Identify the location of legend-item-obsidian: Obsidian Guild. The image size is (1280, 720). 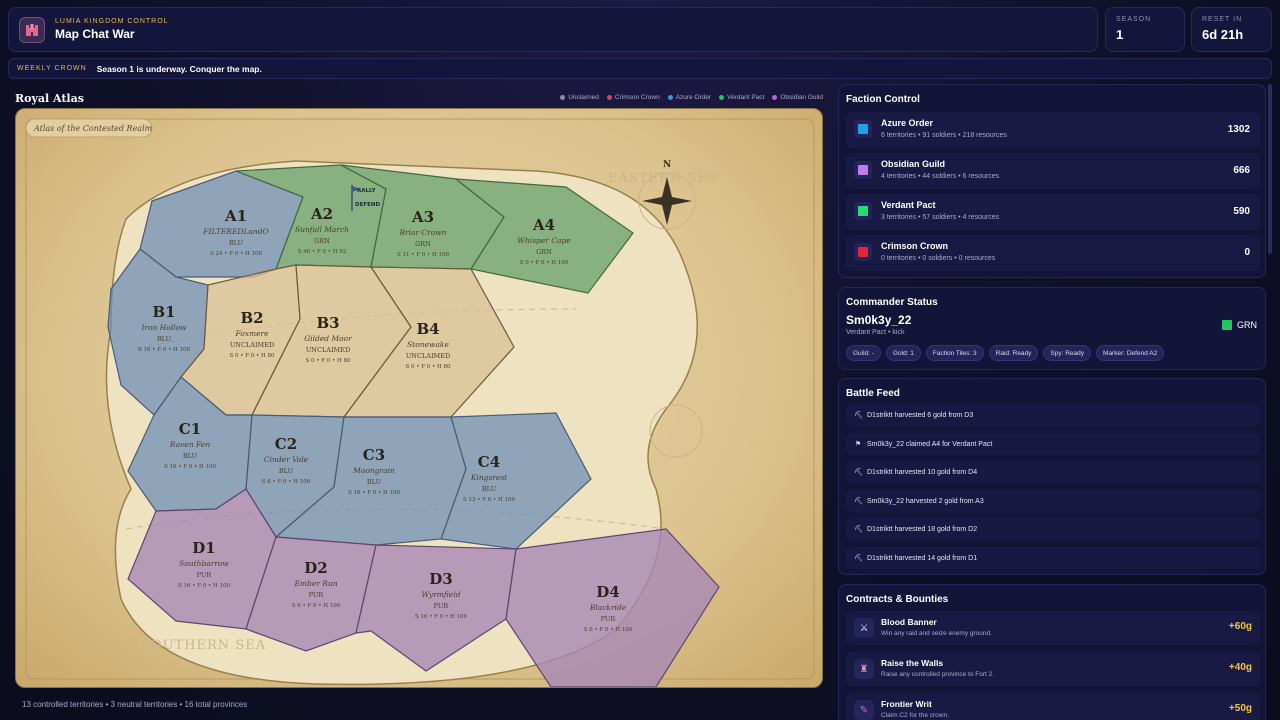
(797, 97).